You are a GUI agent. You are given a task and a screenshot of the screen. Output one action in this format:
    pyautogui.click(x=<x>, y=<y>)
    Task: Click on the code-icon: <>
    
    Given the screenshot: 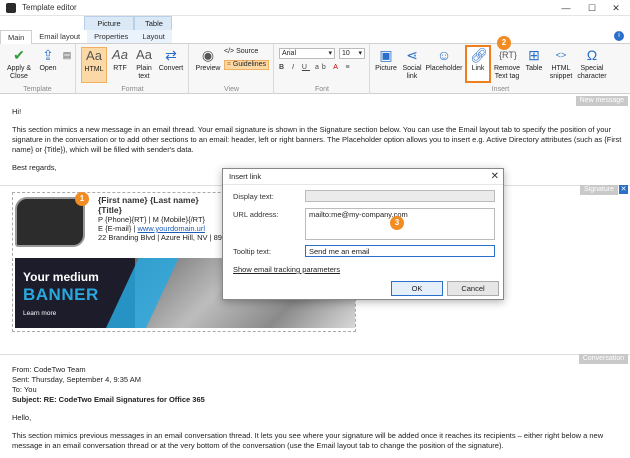 What is the action you would take?
    pyautogui.click(x=561, y=55)
    